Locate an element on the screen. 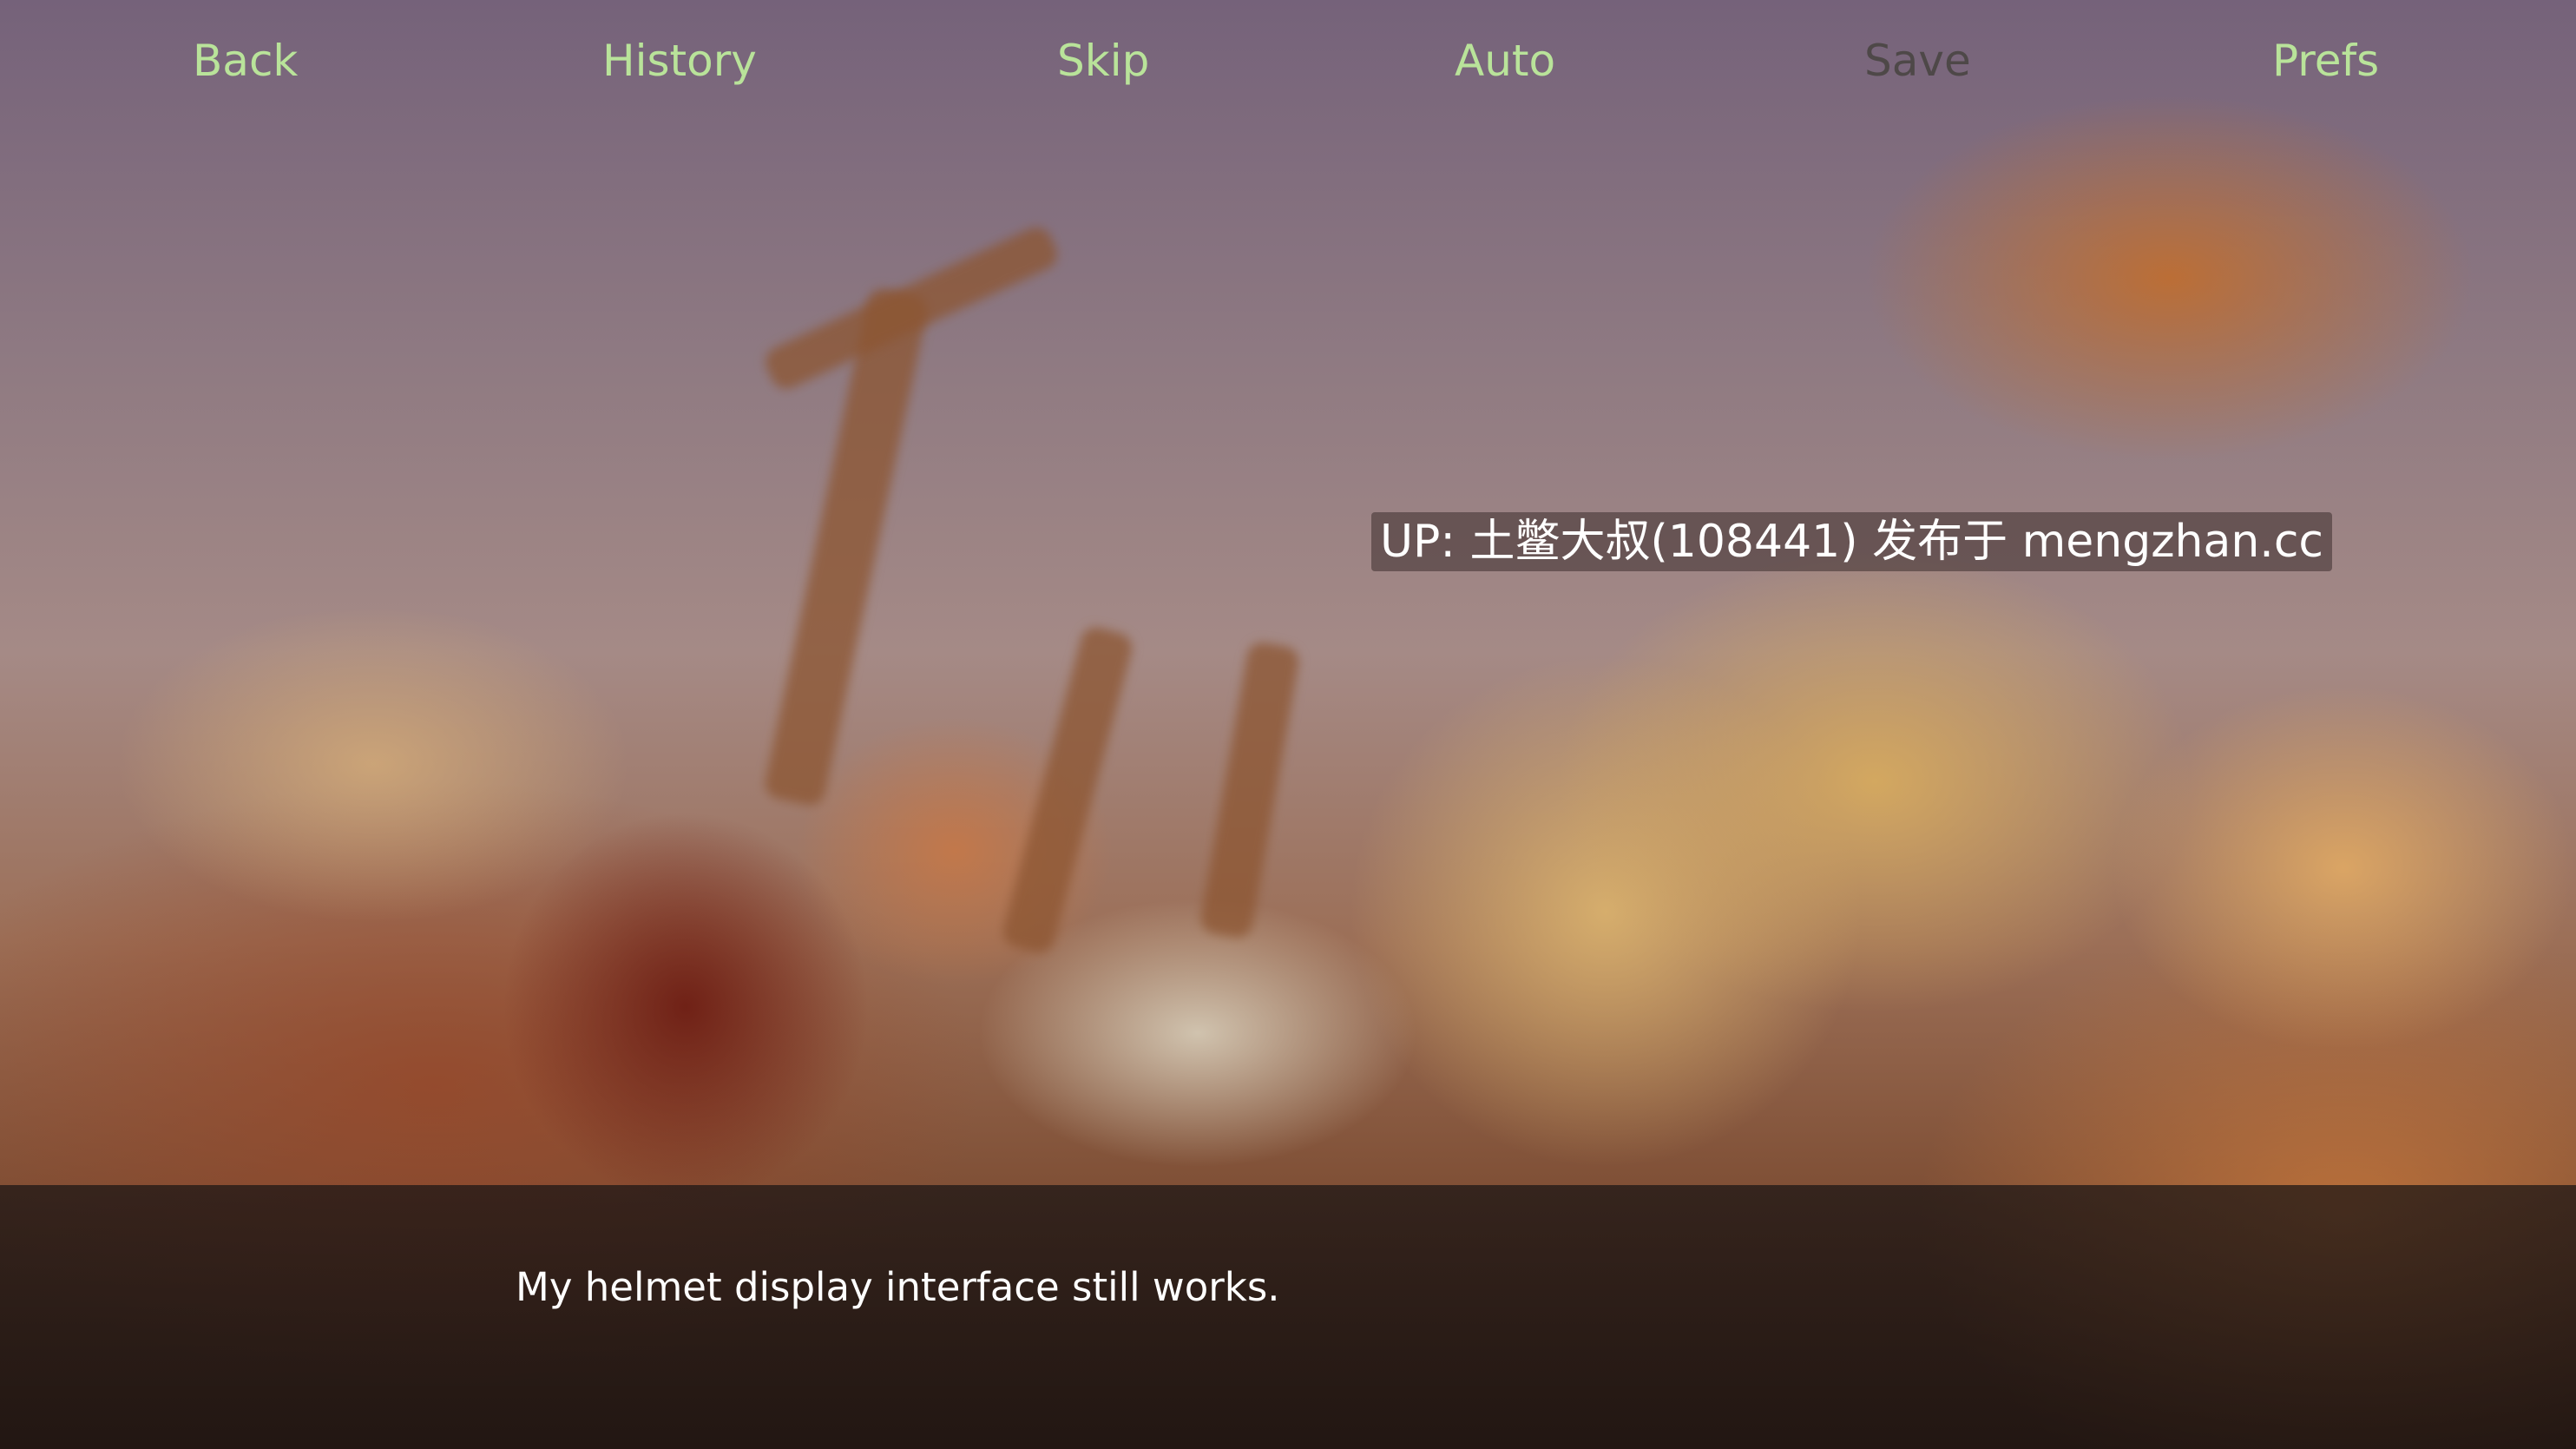 The height and width of the screenshot is (1449, 2576). auto-button: Auto is located at coordinates (1505, 61).